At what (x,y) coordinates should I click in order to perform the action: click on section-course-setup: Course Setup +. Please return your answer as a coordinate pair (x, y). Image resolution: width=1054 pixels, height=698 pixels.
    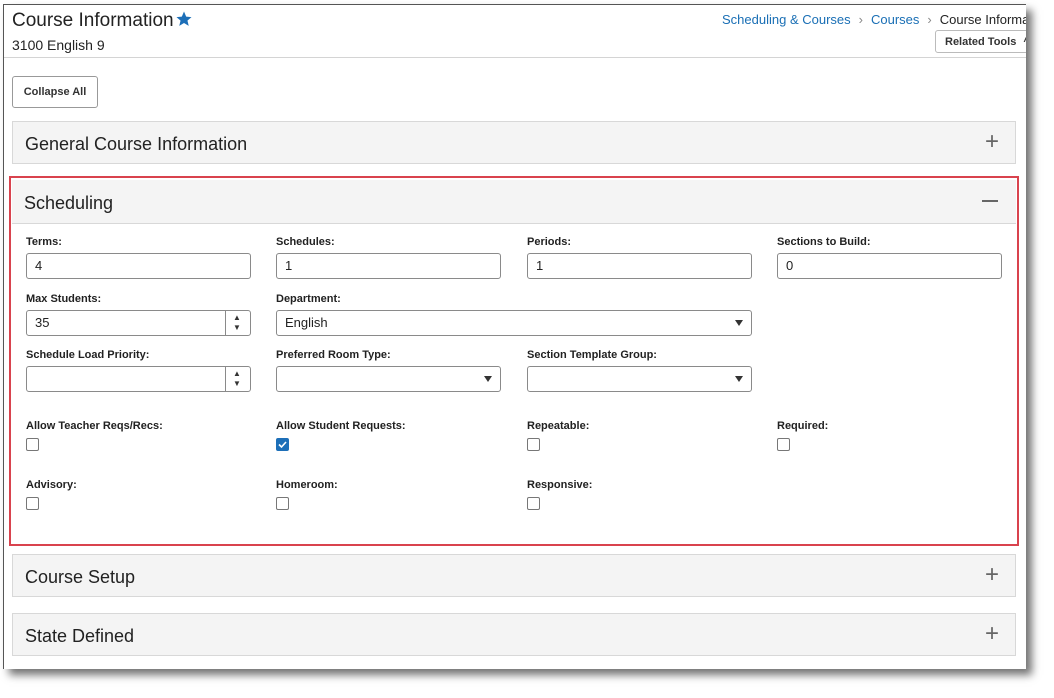
    Looking at the image, I should click on (514, 575).